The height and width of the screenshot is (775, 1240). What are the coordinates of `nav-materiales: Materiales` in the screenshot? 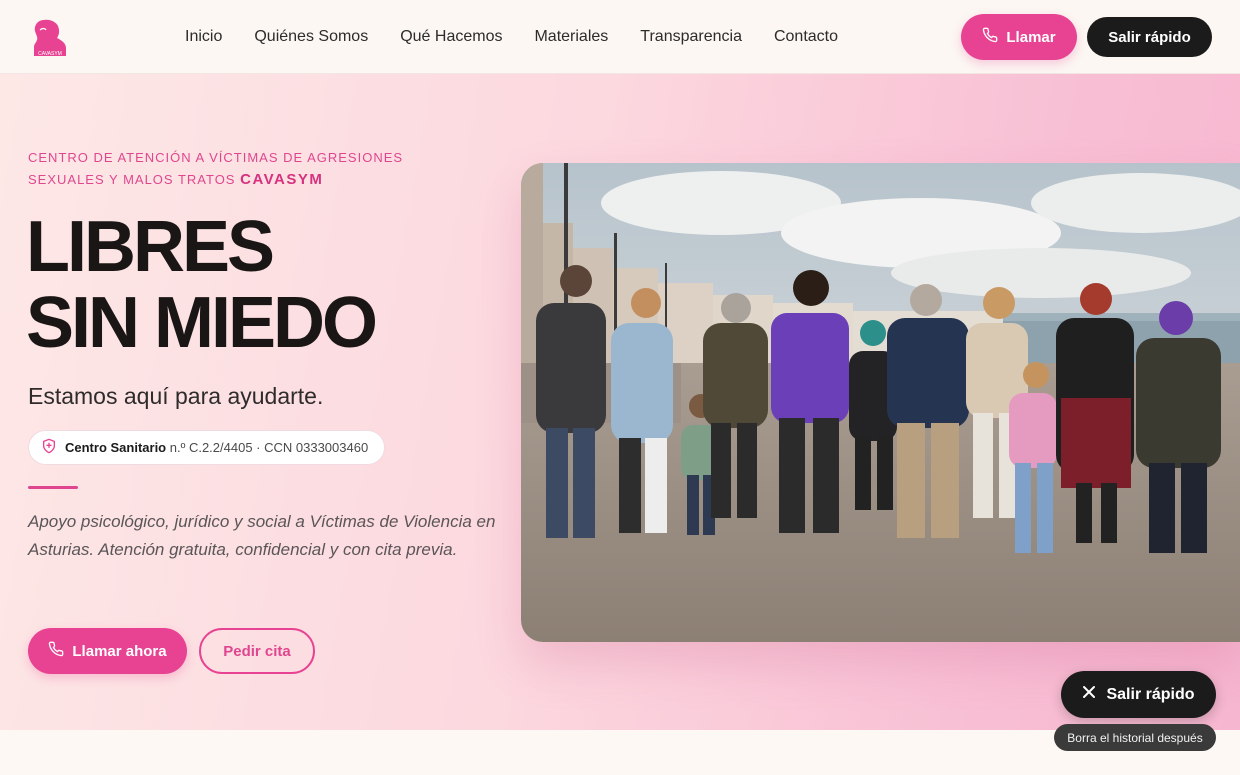 It's located at (571, 37).